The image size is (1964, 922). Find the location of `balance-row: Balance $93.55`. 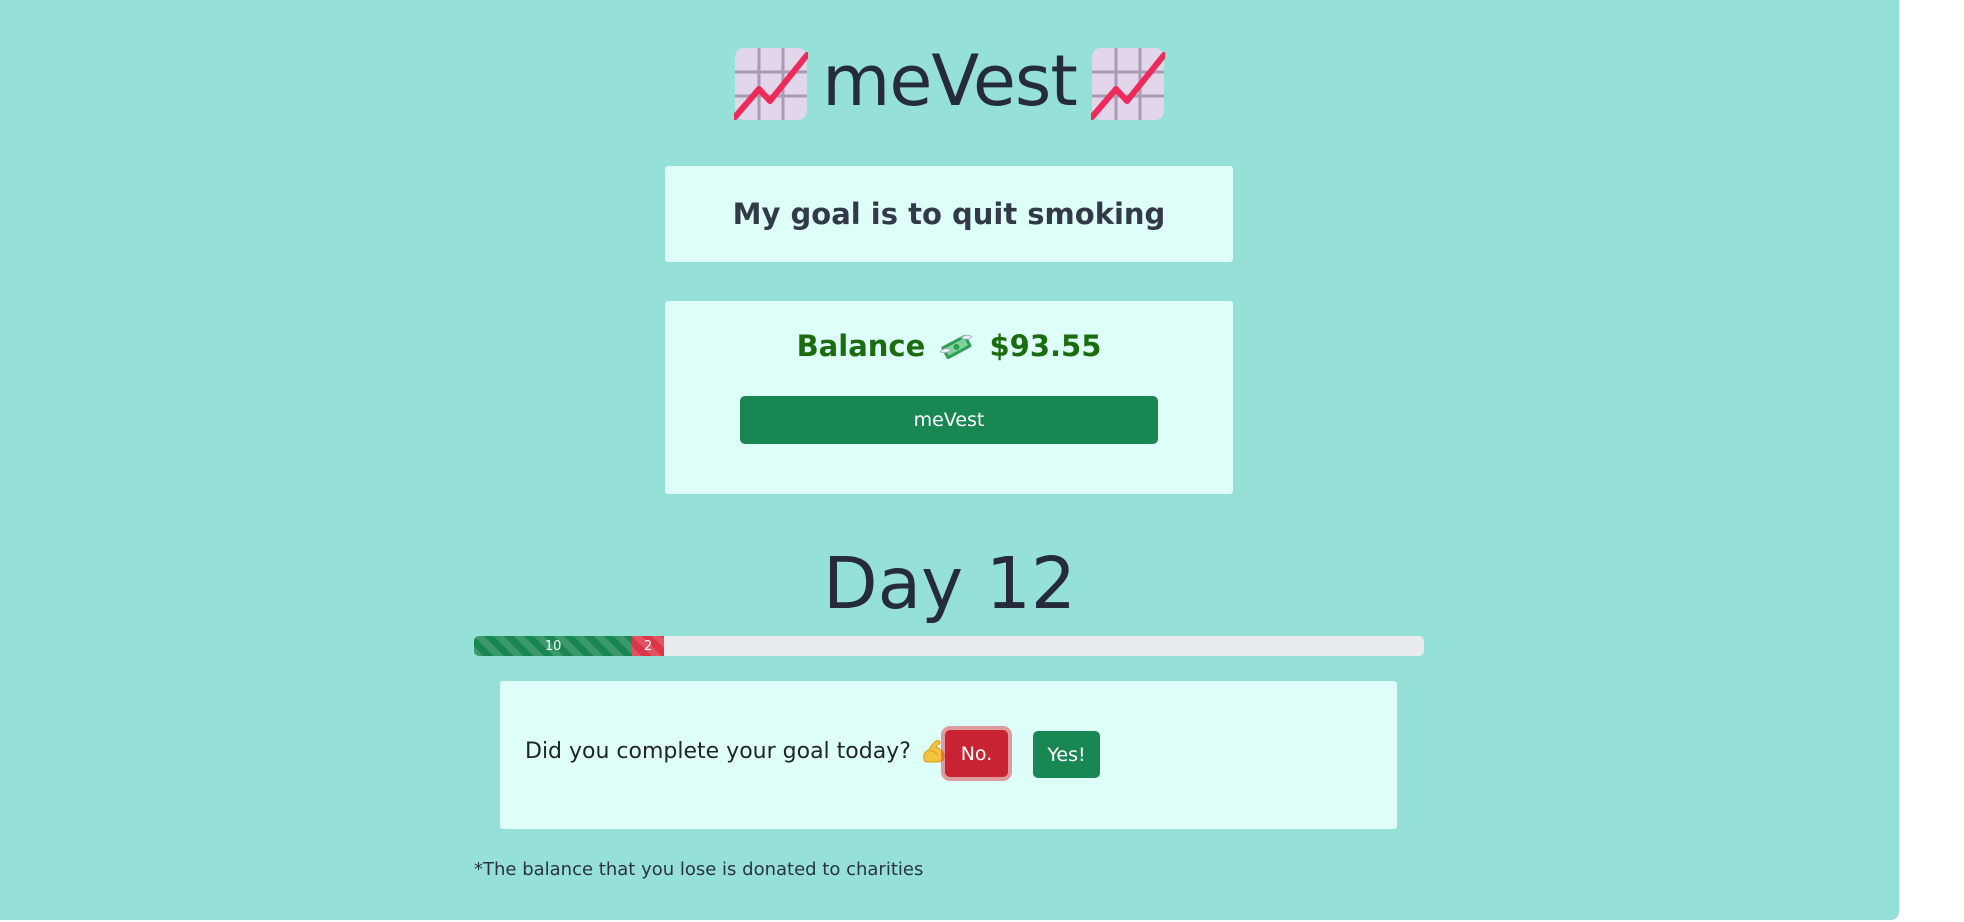

balance-row: Balance $93.55 is located at coordinates (949, 346).